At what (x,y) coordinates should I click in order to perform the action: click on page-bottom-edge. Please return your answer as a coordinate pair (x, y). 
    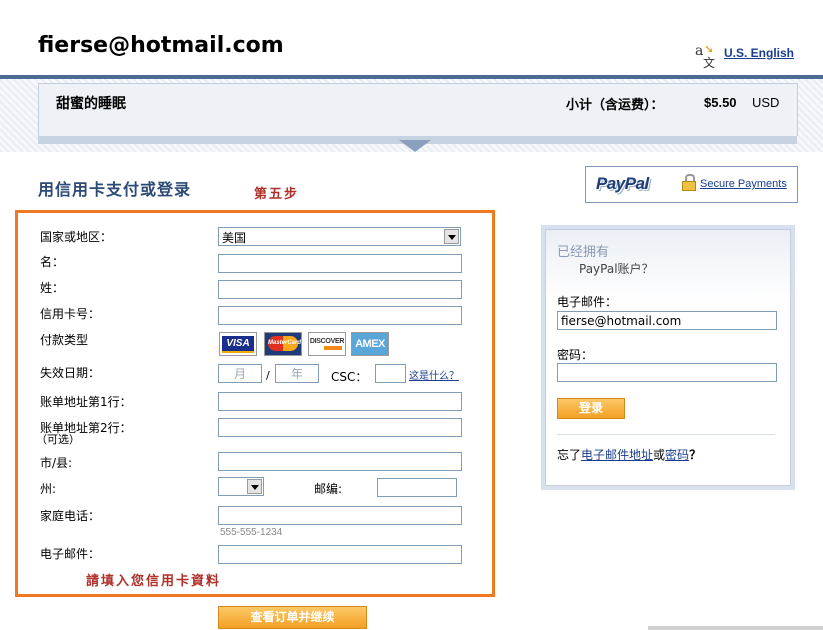
    Looking at the image, I should click on (735, 628).